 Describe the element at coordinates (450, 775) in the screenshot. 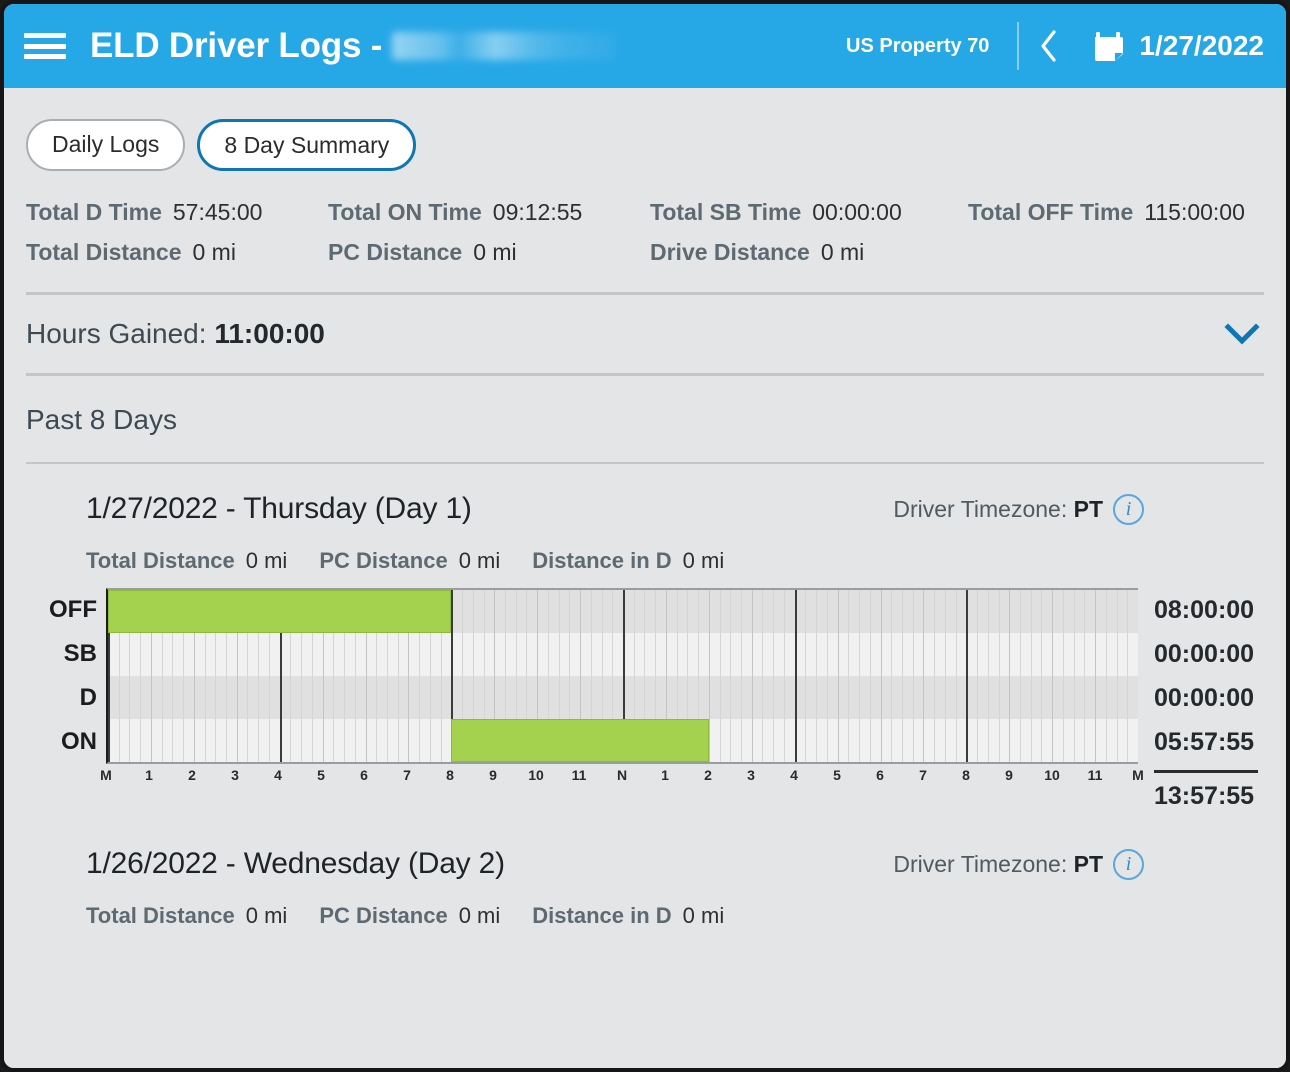

I see `axis-tick-label: 8` at that location.